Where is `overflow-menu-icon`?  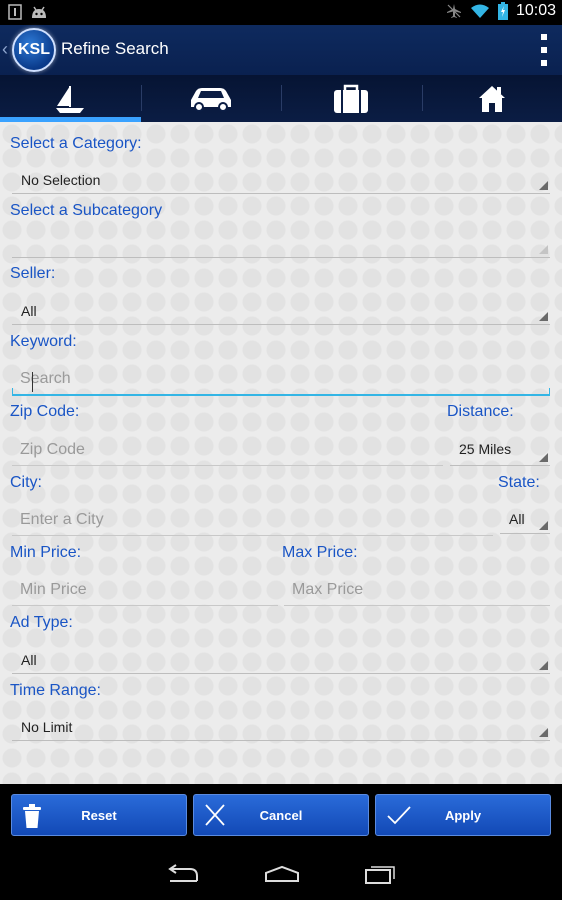
overflow-menu-icon is located at coordinates (544, 50).